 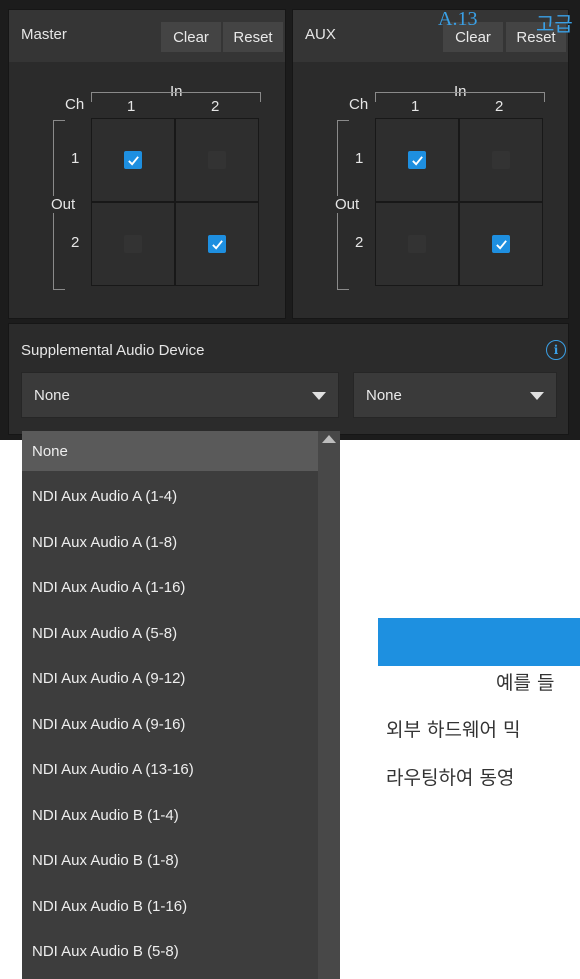 I want to click on page-text-line3: 라우팅하여 동영, so click(x=450, y=778).